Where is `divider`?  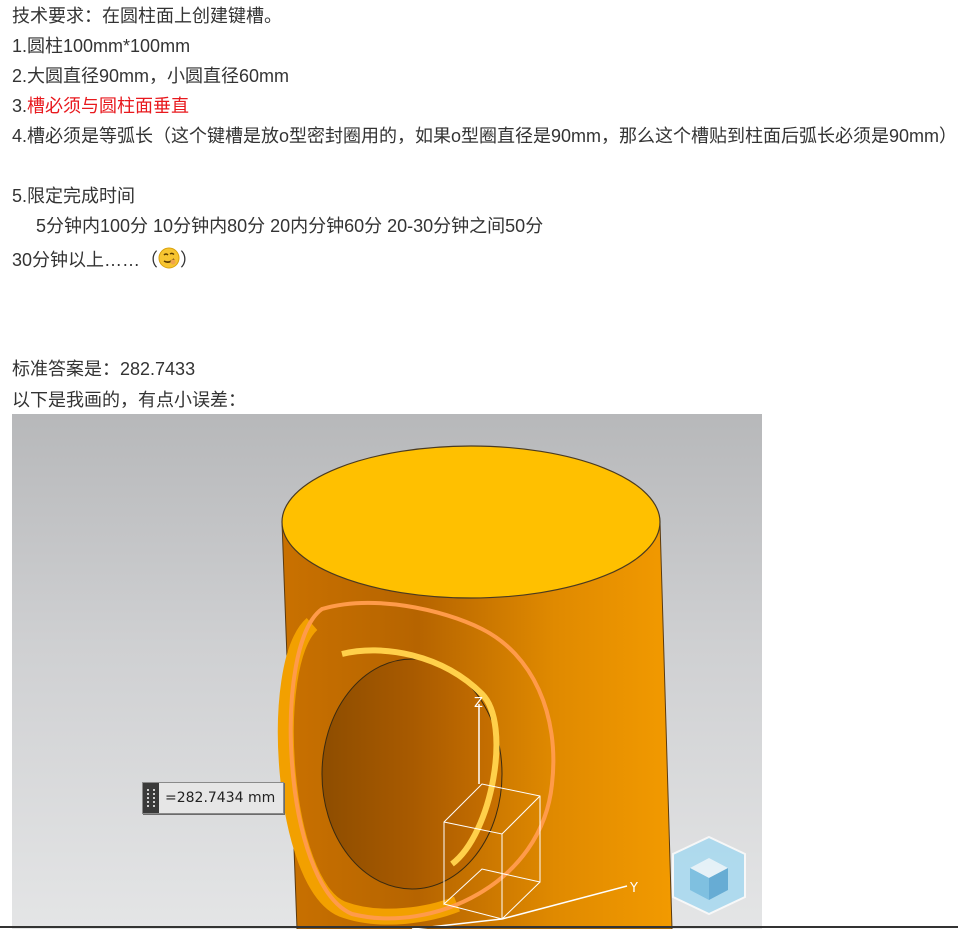 divider is located at coordinates (479, 927).